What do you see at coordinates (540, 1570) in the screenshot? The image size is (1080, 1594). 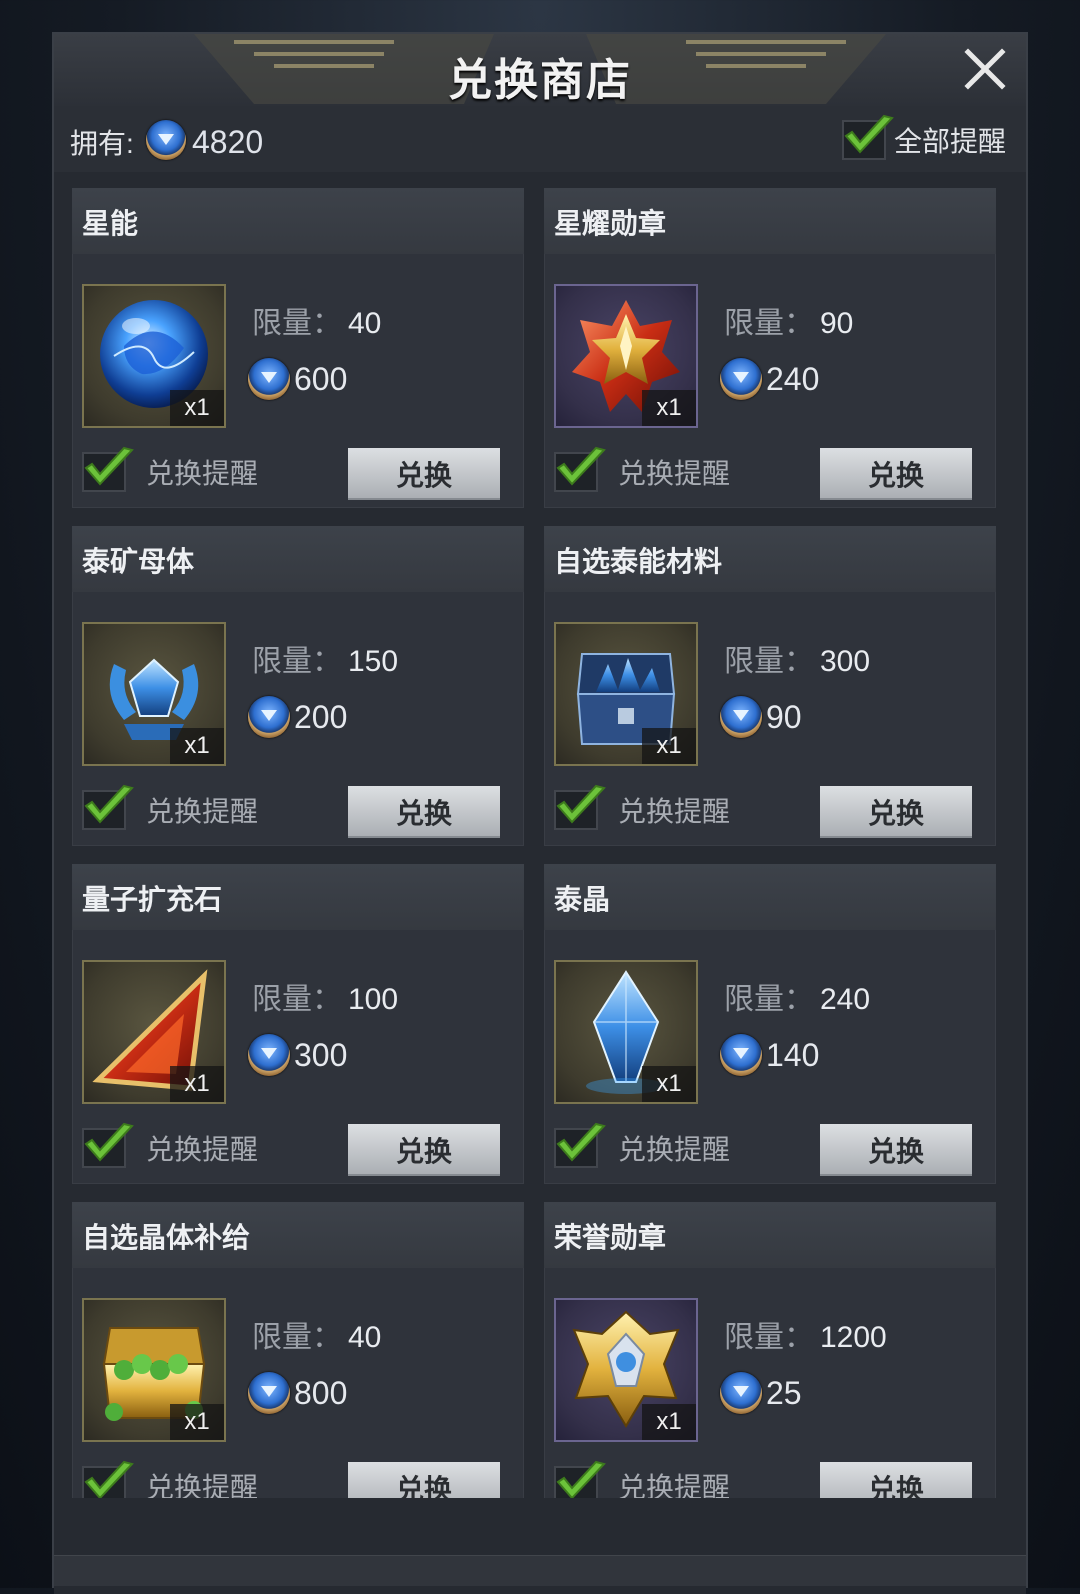 I see `panel-footer` at bounding box center [540, 1570].